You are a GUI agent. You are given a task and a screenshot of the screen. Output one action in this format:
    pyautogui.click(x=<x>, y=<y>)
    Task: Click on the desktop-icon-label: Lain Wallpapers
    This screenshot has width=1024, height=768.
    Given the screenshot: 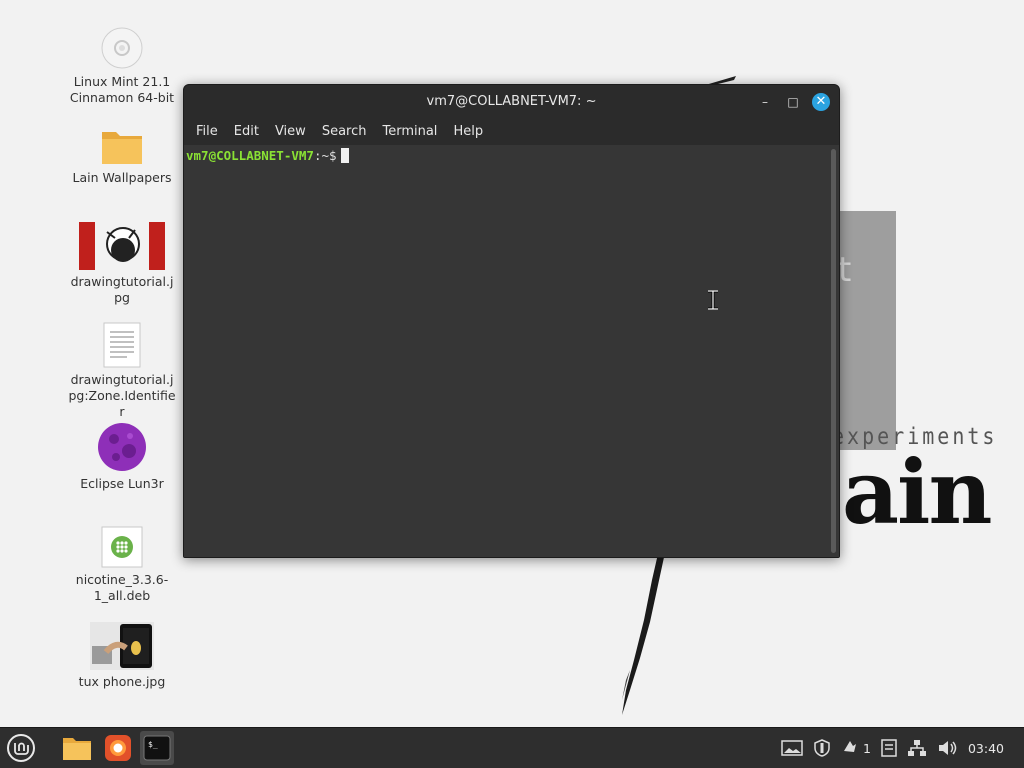 What is the action you would take?
    pyautogui.click(x=122, y=177)
    